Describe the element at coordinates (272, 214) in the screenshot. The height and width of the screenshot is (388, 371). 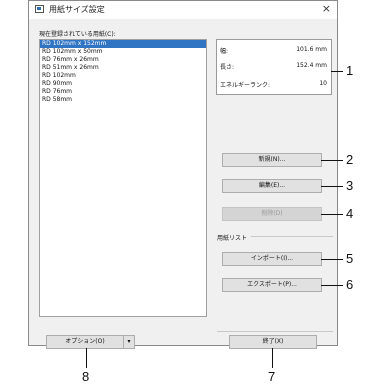
I see `delete-button: 削除(D)` at that location.